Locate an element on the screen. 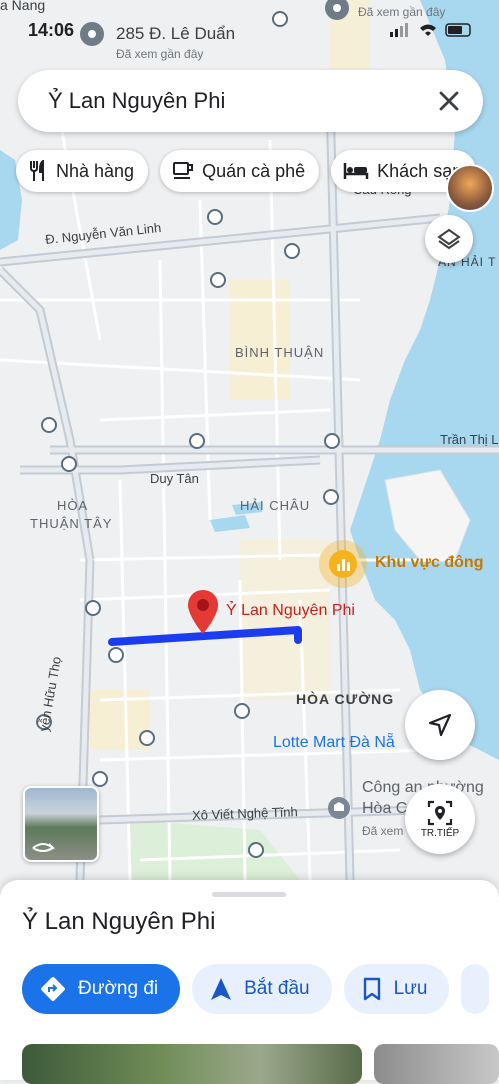  directions-button: Đường đi is located at coordinates (101, 989).